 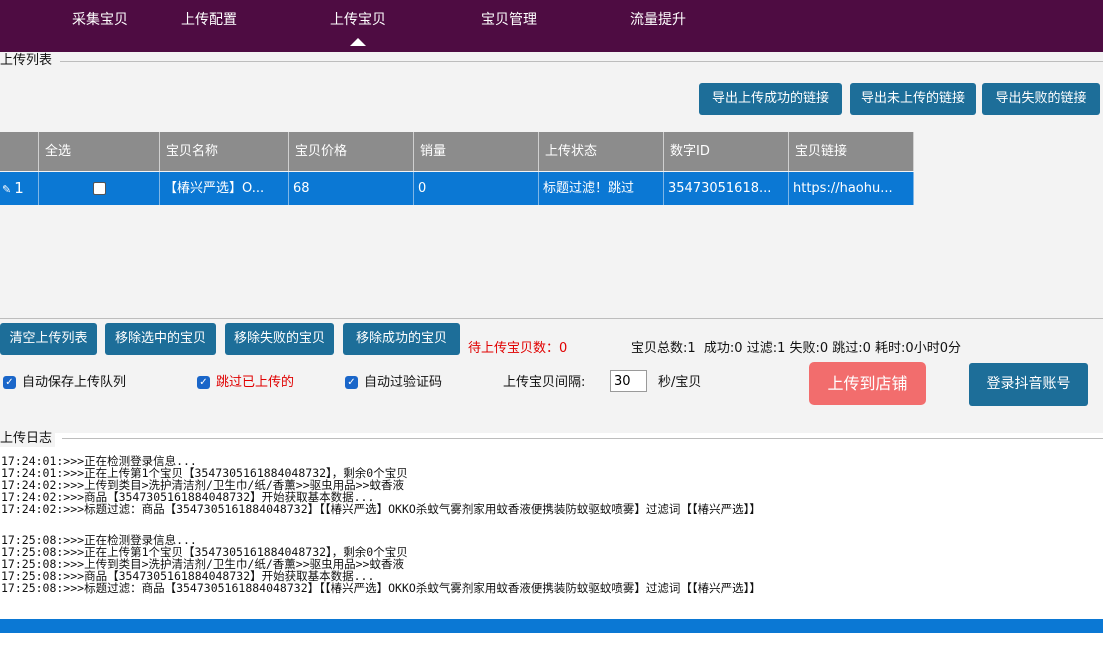 I want to click on table-cell-sales: 0, so click(x=476, y=188).